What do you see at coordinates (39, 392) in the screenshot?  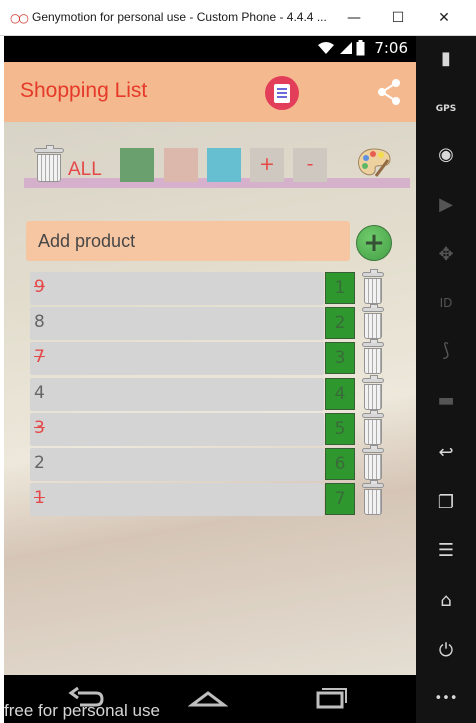 I see `item-name: 4` at bounding box center [39, 392].